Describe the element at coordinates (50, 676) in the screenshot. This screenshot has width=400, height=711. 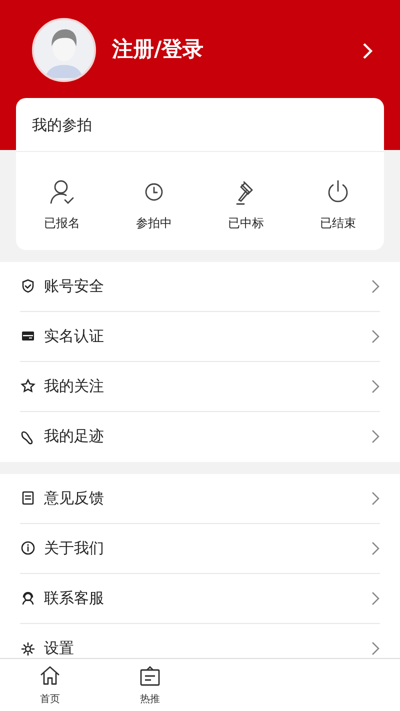
I see `home-icon` at that location.